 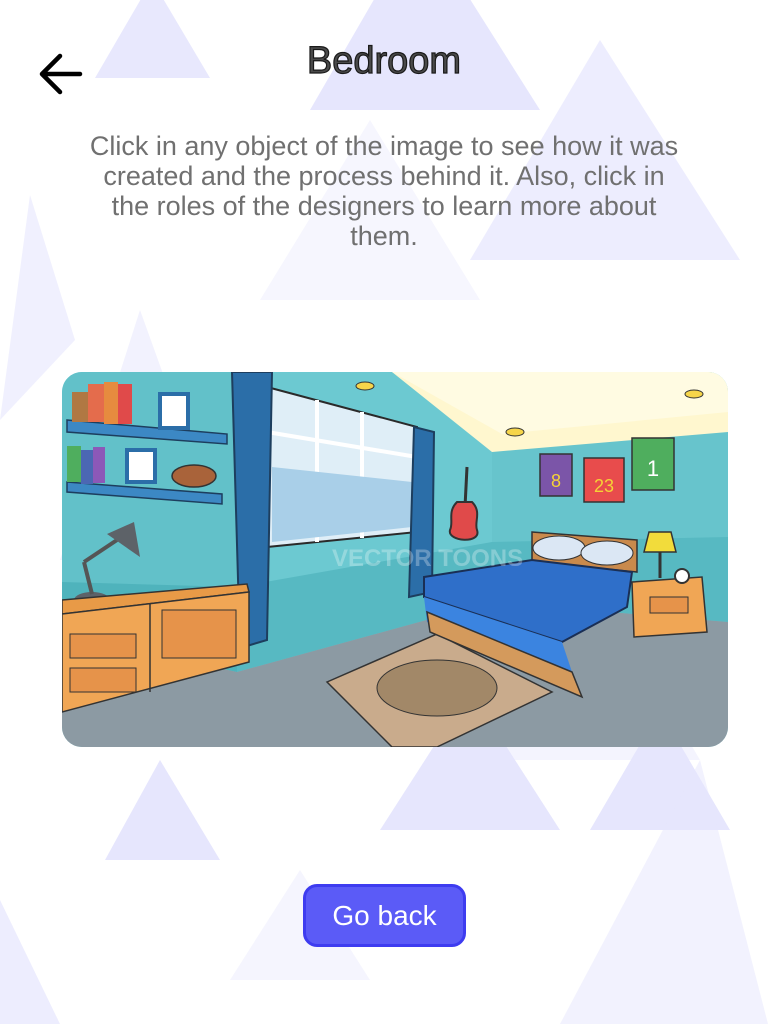 What do you see at coordinates (604, 486) in the screenshot?
I see `jersey-number: 23` at bounding box center [604, 486].